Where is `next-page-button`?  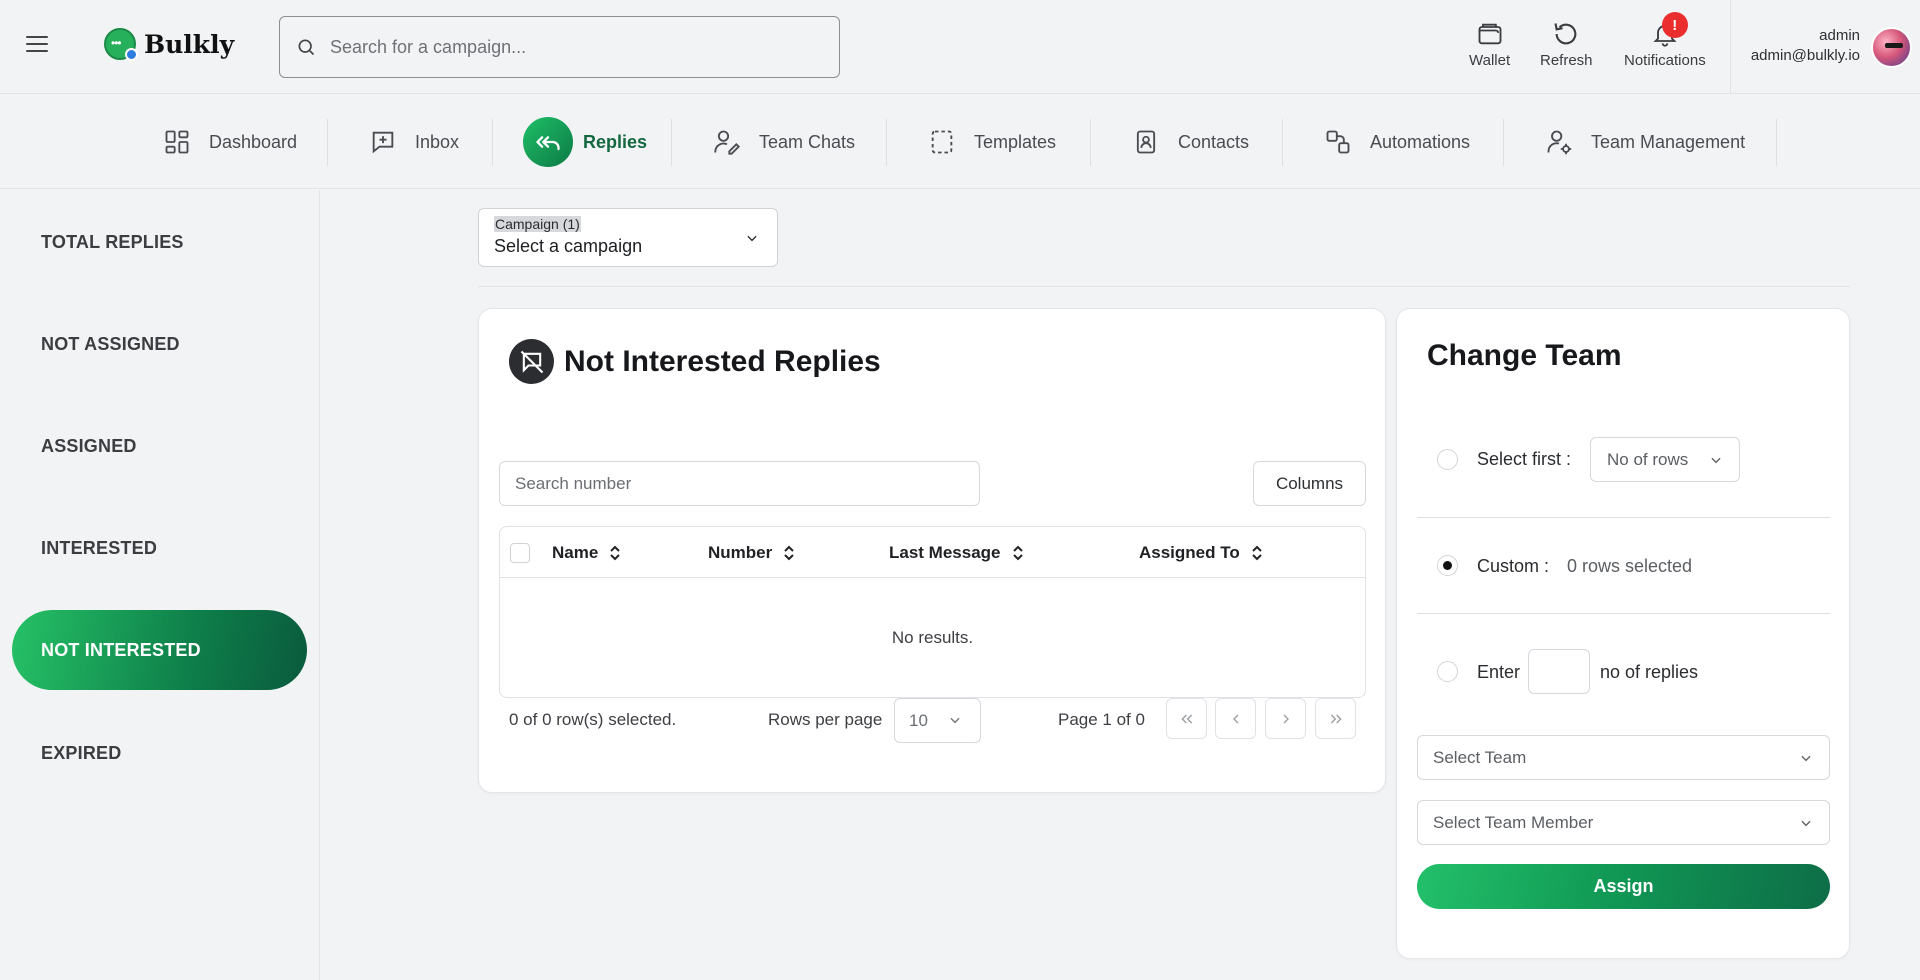
next-page-button is located at coordinates (1285, 718).